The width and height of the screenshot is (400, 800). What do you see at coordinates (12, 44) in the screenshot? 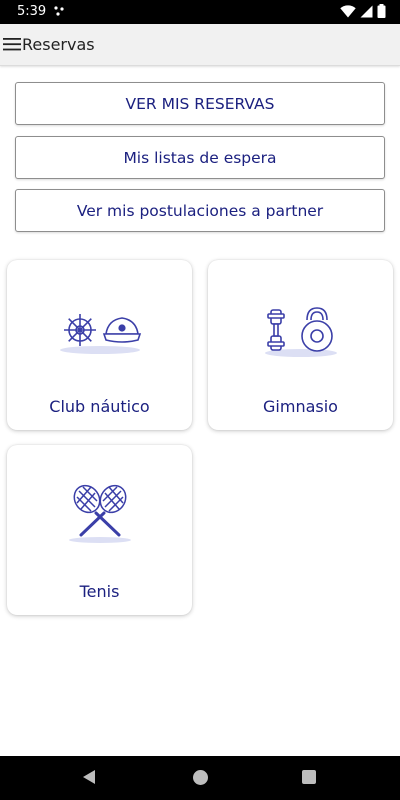
I see `menu-icon` at bounding box center [12, 44].